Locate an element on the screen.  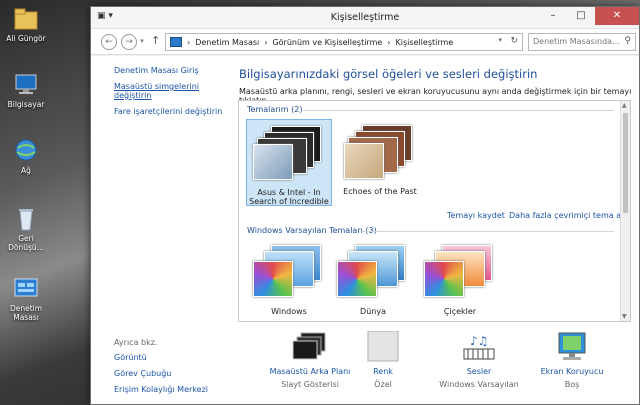
recent-pages-chevron-icon: ▾ is located at coordinates (142, 42).